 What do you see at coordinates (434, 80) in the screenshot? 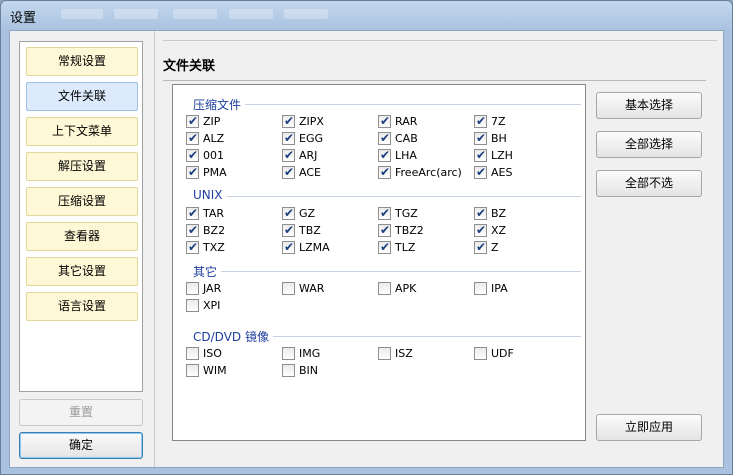
I see `title-rule` at bounding box center [434, 80].